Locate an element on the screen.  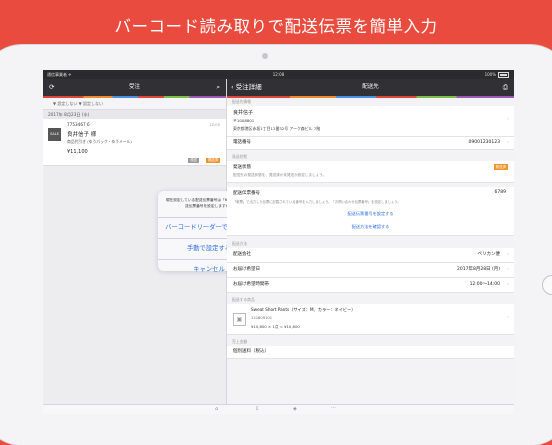
status-label: 発送状態 is located at coordinates (242, 167).